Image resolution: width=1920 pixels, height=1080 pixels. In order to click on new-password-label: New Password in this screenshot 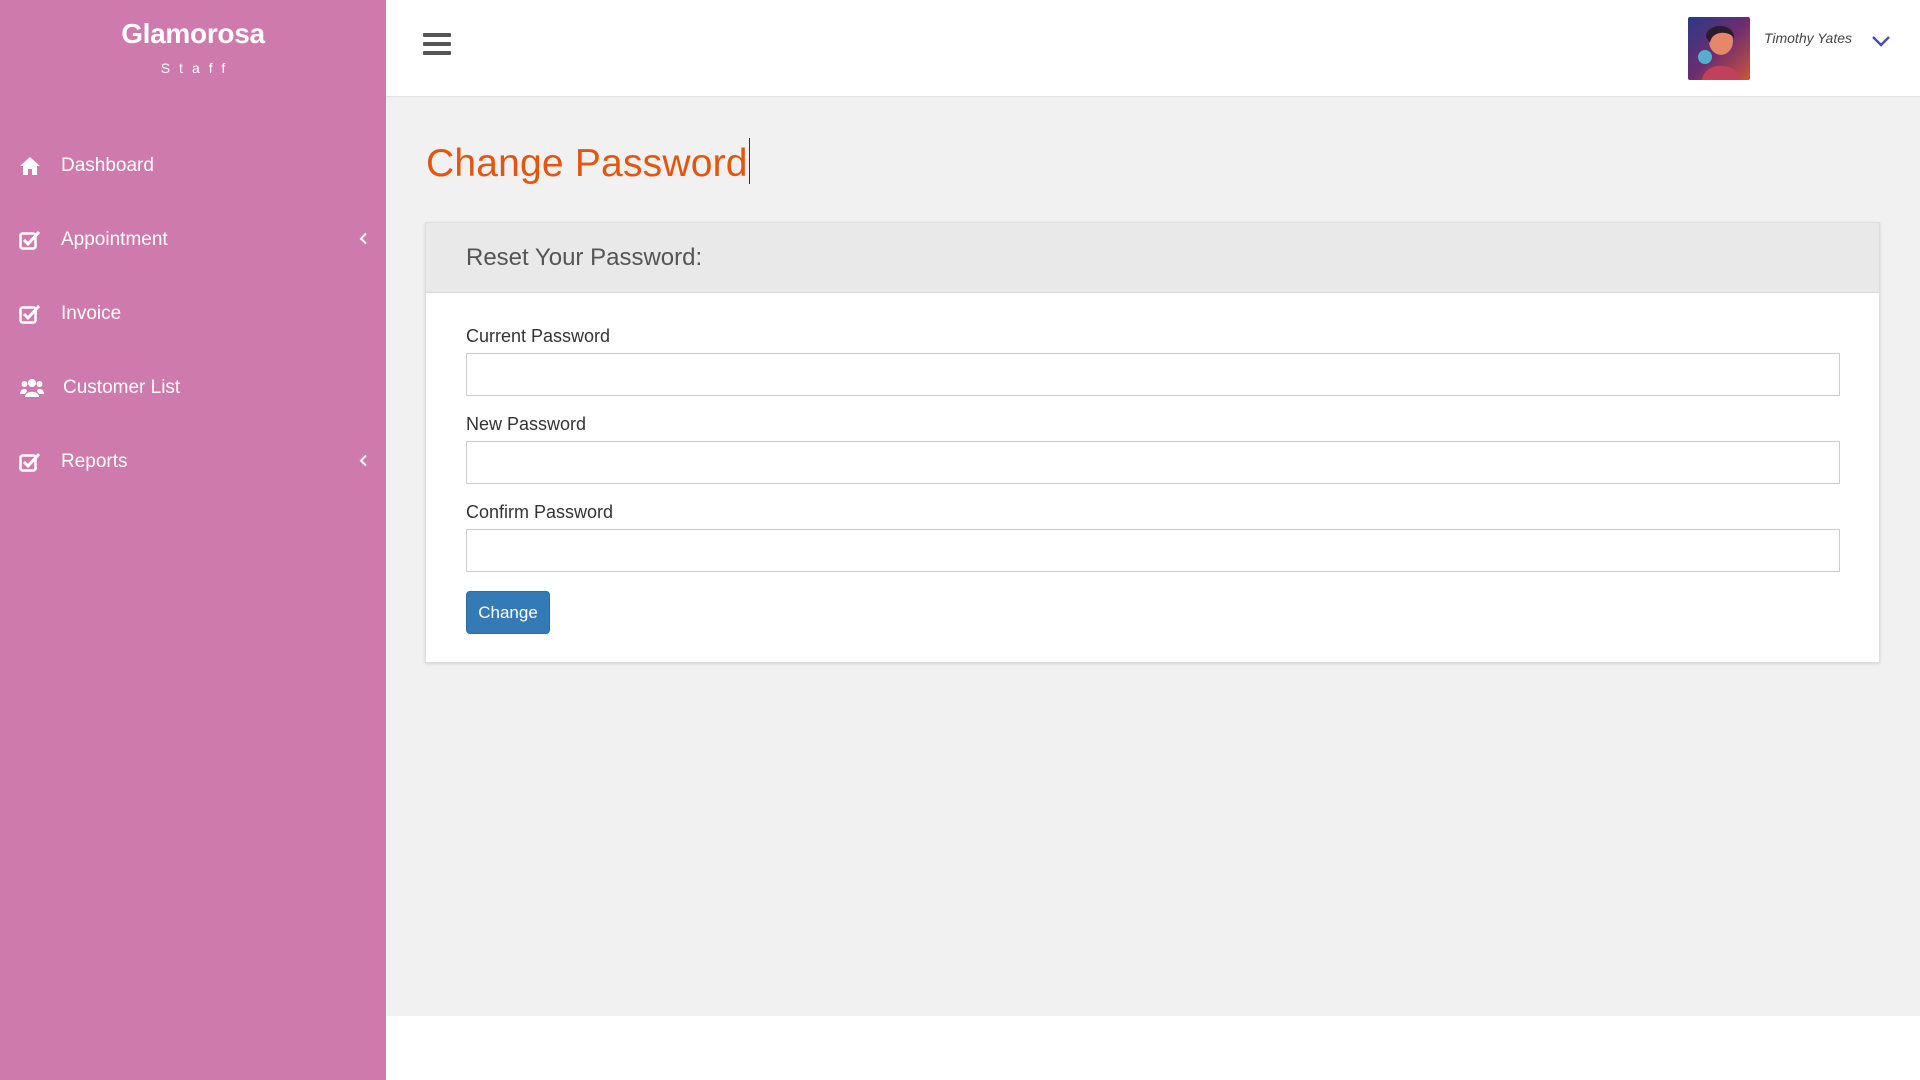, I will do `click(526, 424)`.